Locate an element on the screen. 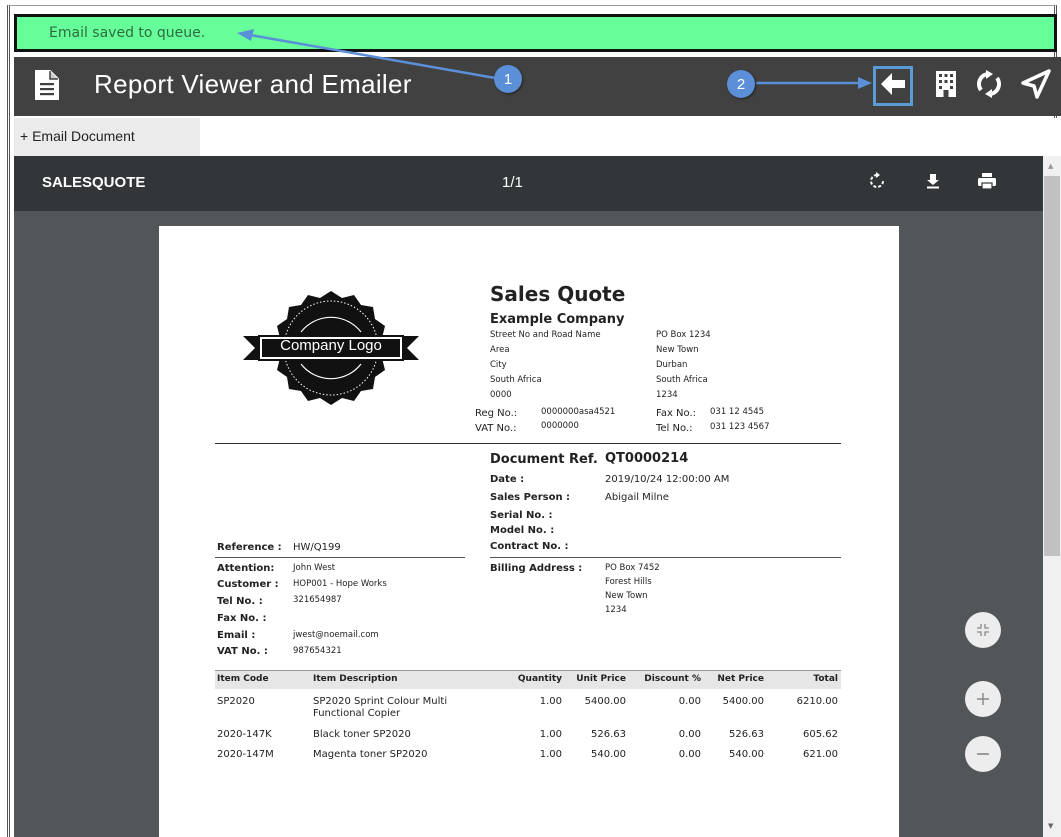  viewer-toolbar: SALESQUOTE 1/1 is located at coordinates (528, 183).